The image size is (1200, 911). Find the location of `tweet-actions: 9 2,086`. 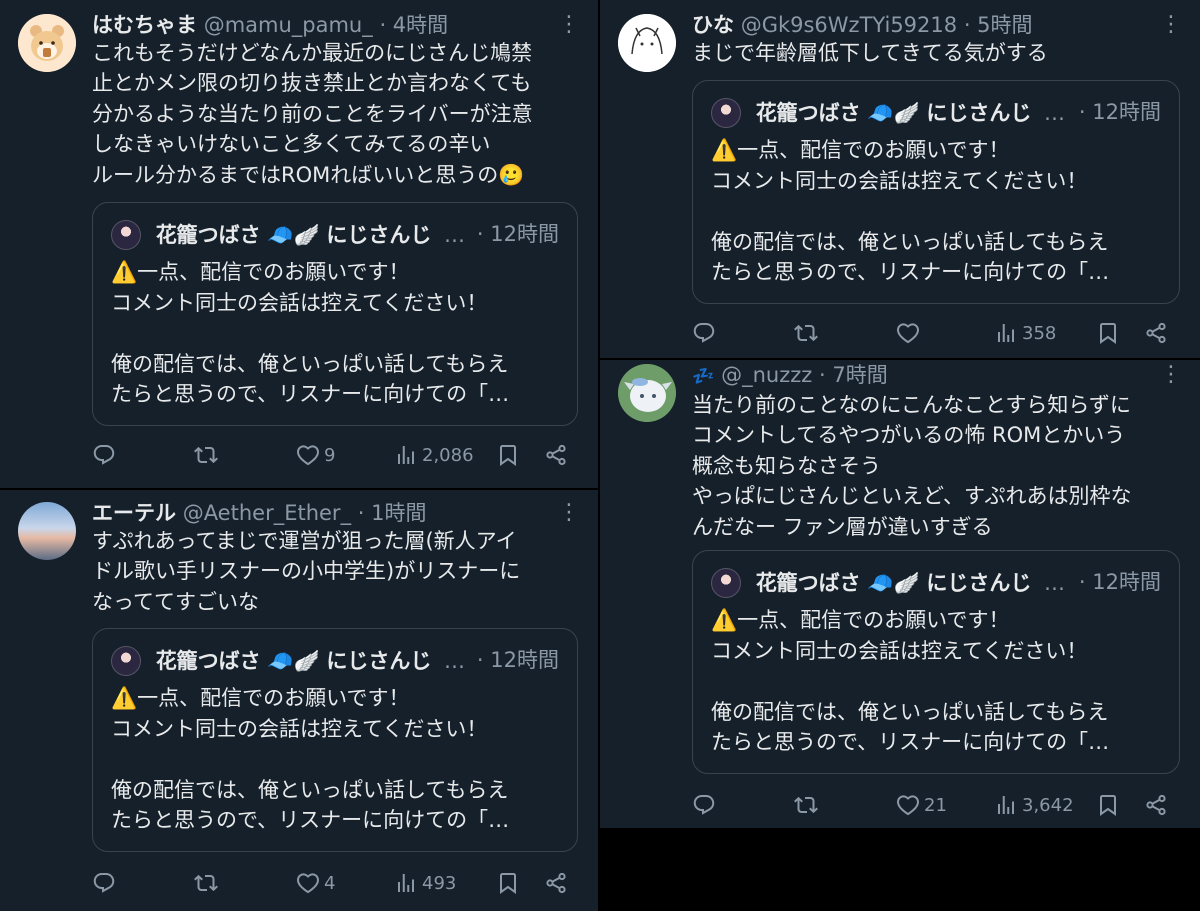

tweet-actions: 9 2,086 is located at coordinates (335, 455).